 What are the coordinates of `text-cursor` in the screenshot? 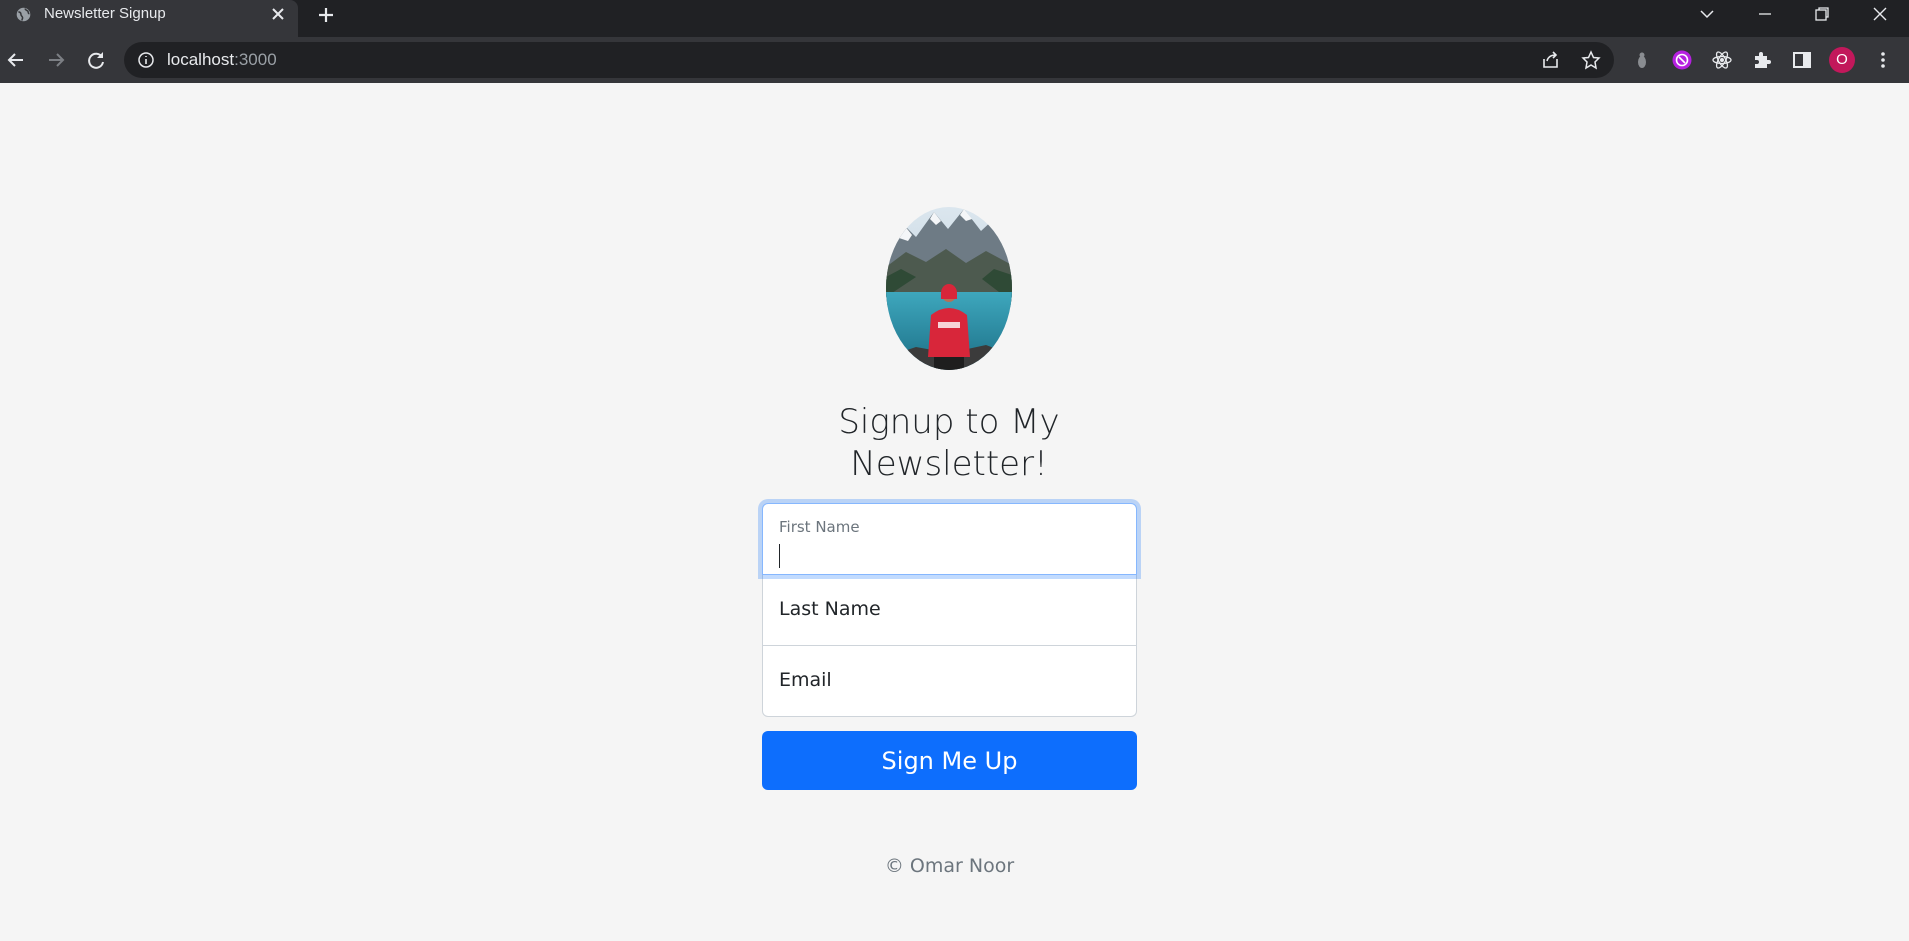 It's located at (779, 556).